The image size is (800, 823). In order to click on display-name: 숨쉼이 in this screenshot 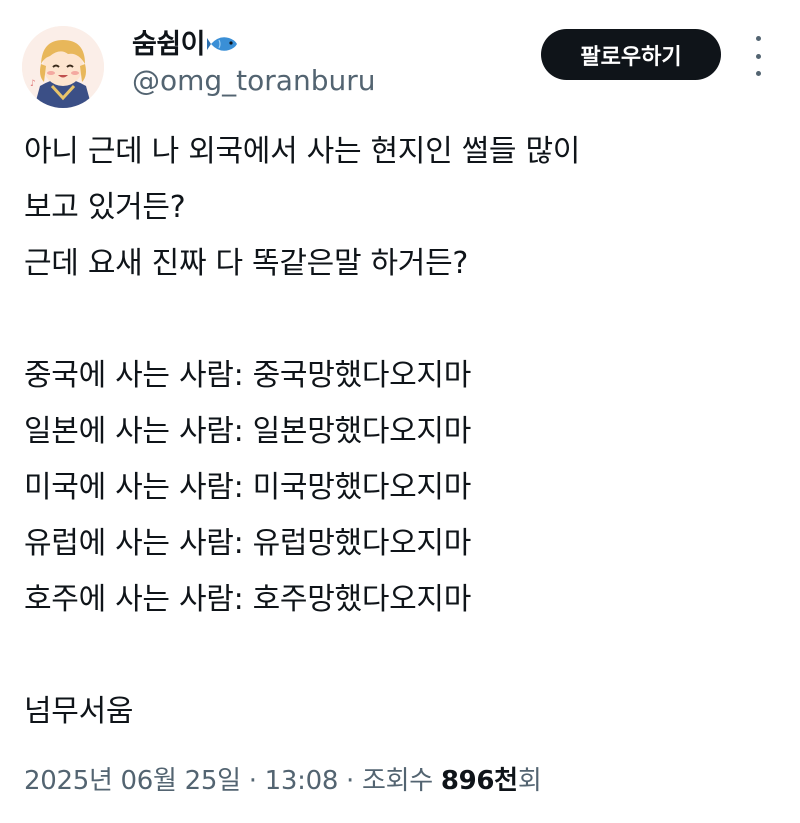, I will do `click(186, 41)`.